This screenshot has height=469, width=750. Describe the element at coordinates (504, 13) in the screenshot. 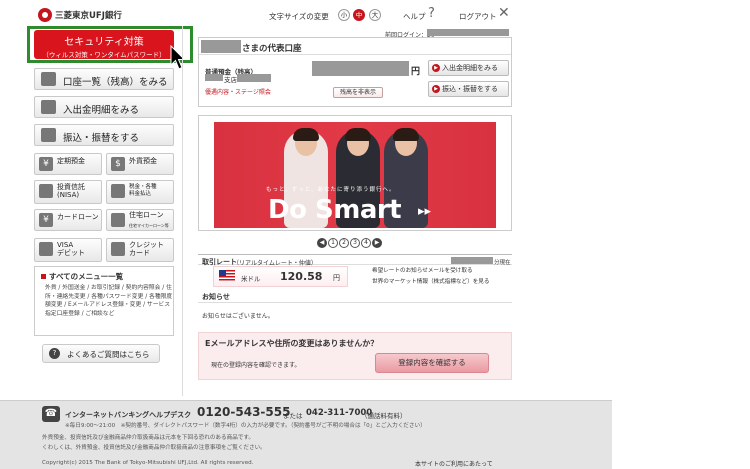

I see `close-icon: ✕` at that location.